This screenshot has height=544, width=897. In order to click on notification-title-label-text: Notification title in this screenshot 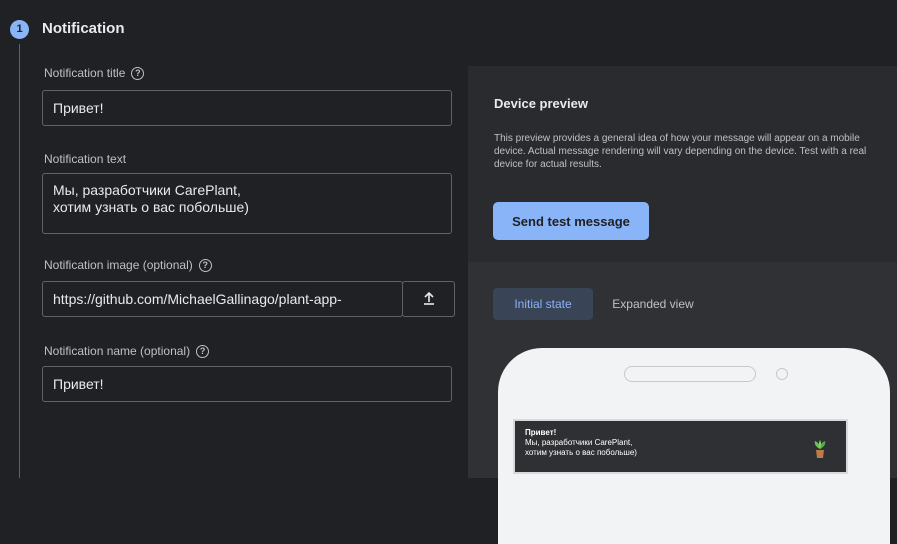, I will do `click(85, 73)`.